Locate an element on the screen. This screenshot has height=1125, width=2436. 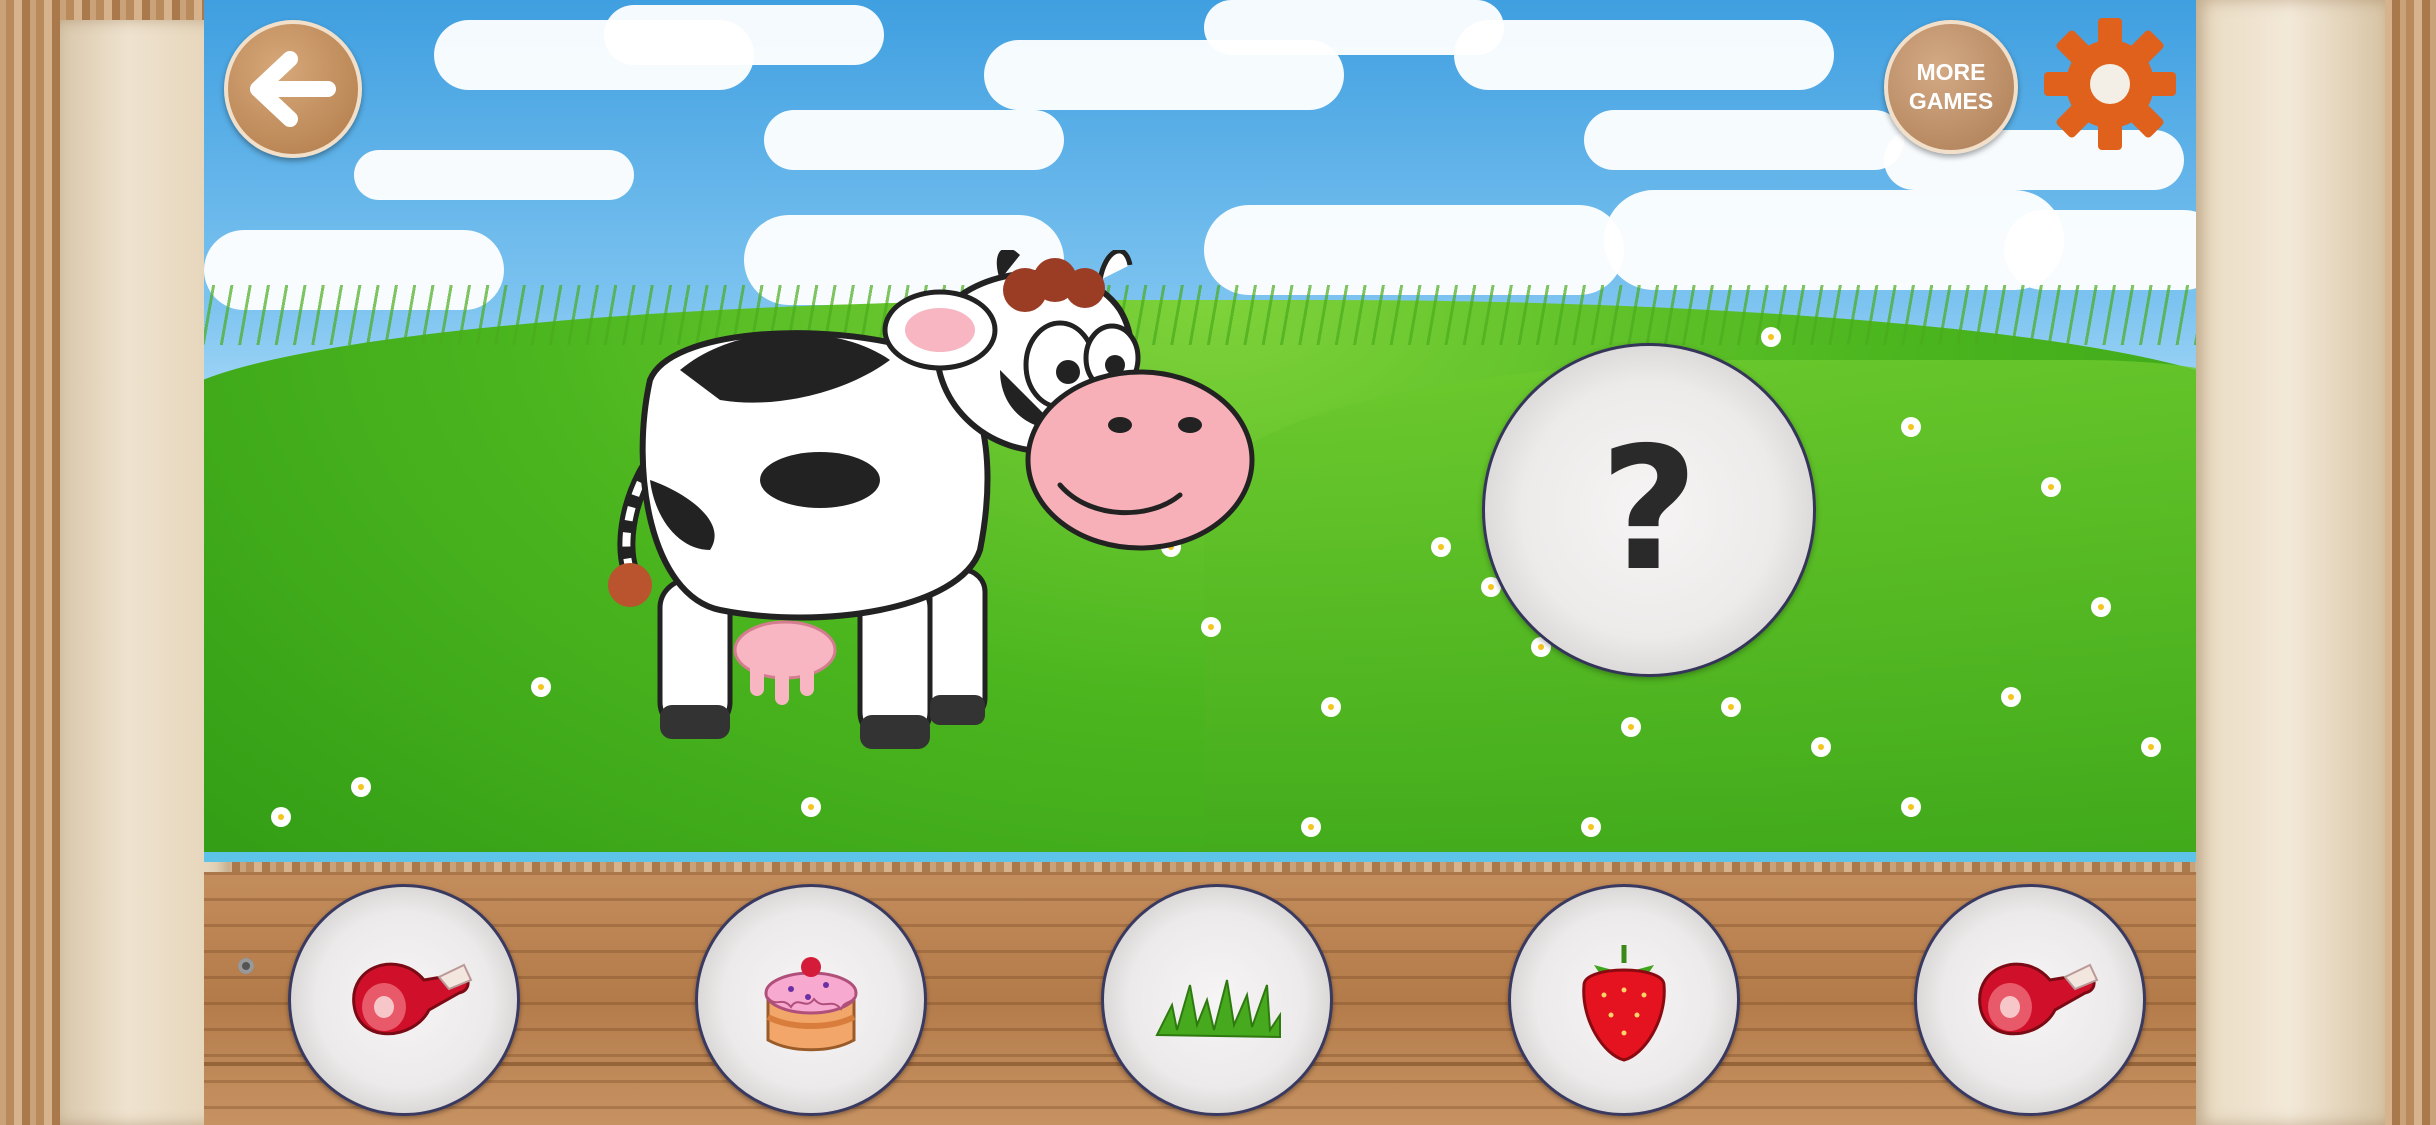
back-arrow-icon is located at coordinates (293, 89).